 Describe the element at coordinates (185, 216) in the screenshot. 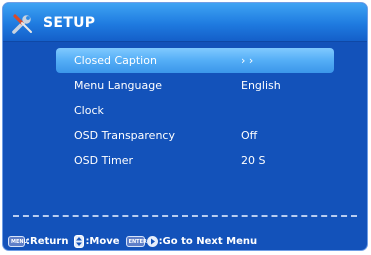

I see `footer-divider` at that location.